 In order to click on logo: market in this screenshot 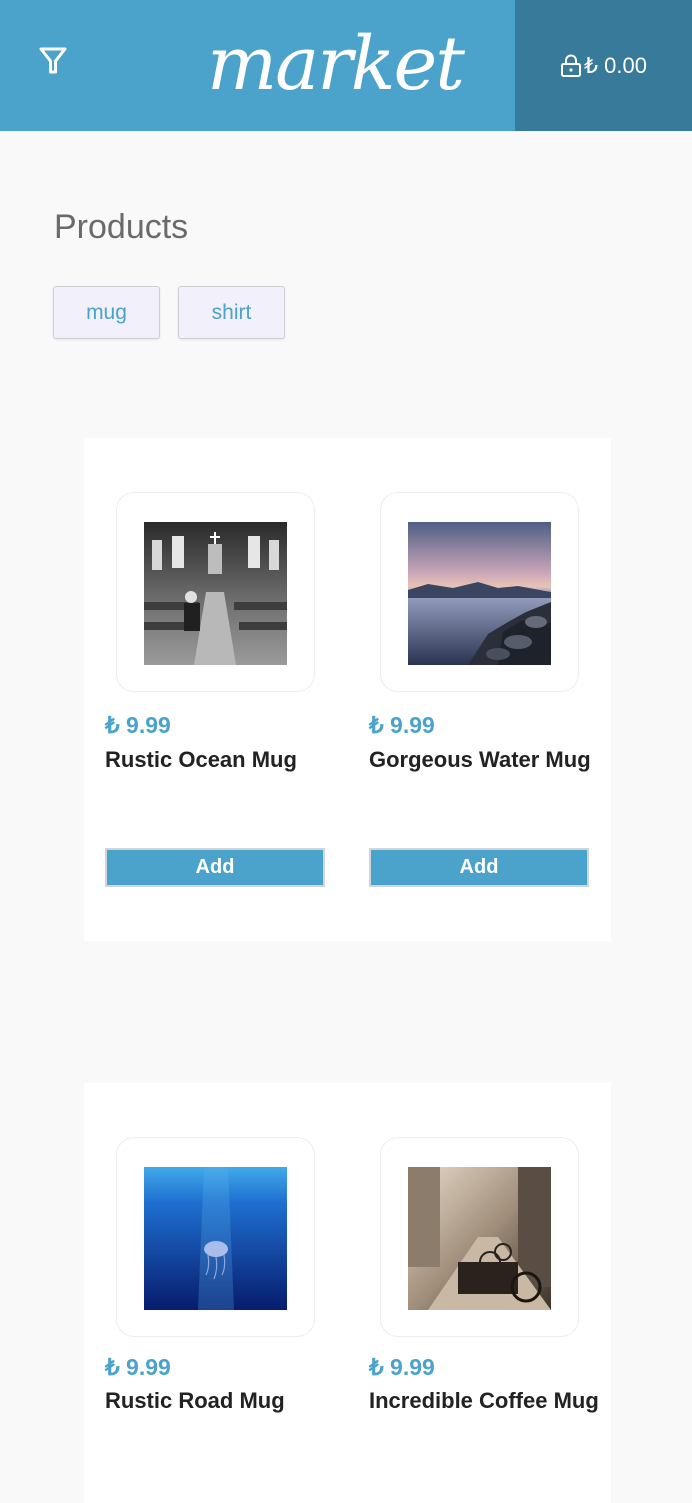, I will do `click(335, 64)`.